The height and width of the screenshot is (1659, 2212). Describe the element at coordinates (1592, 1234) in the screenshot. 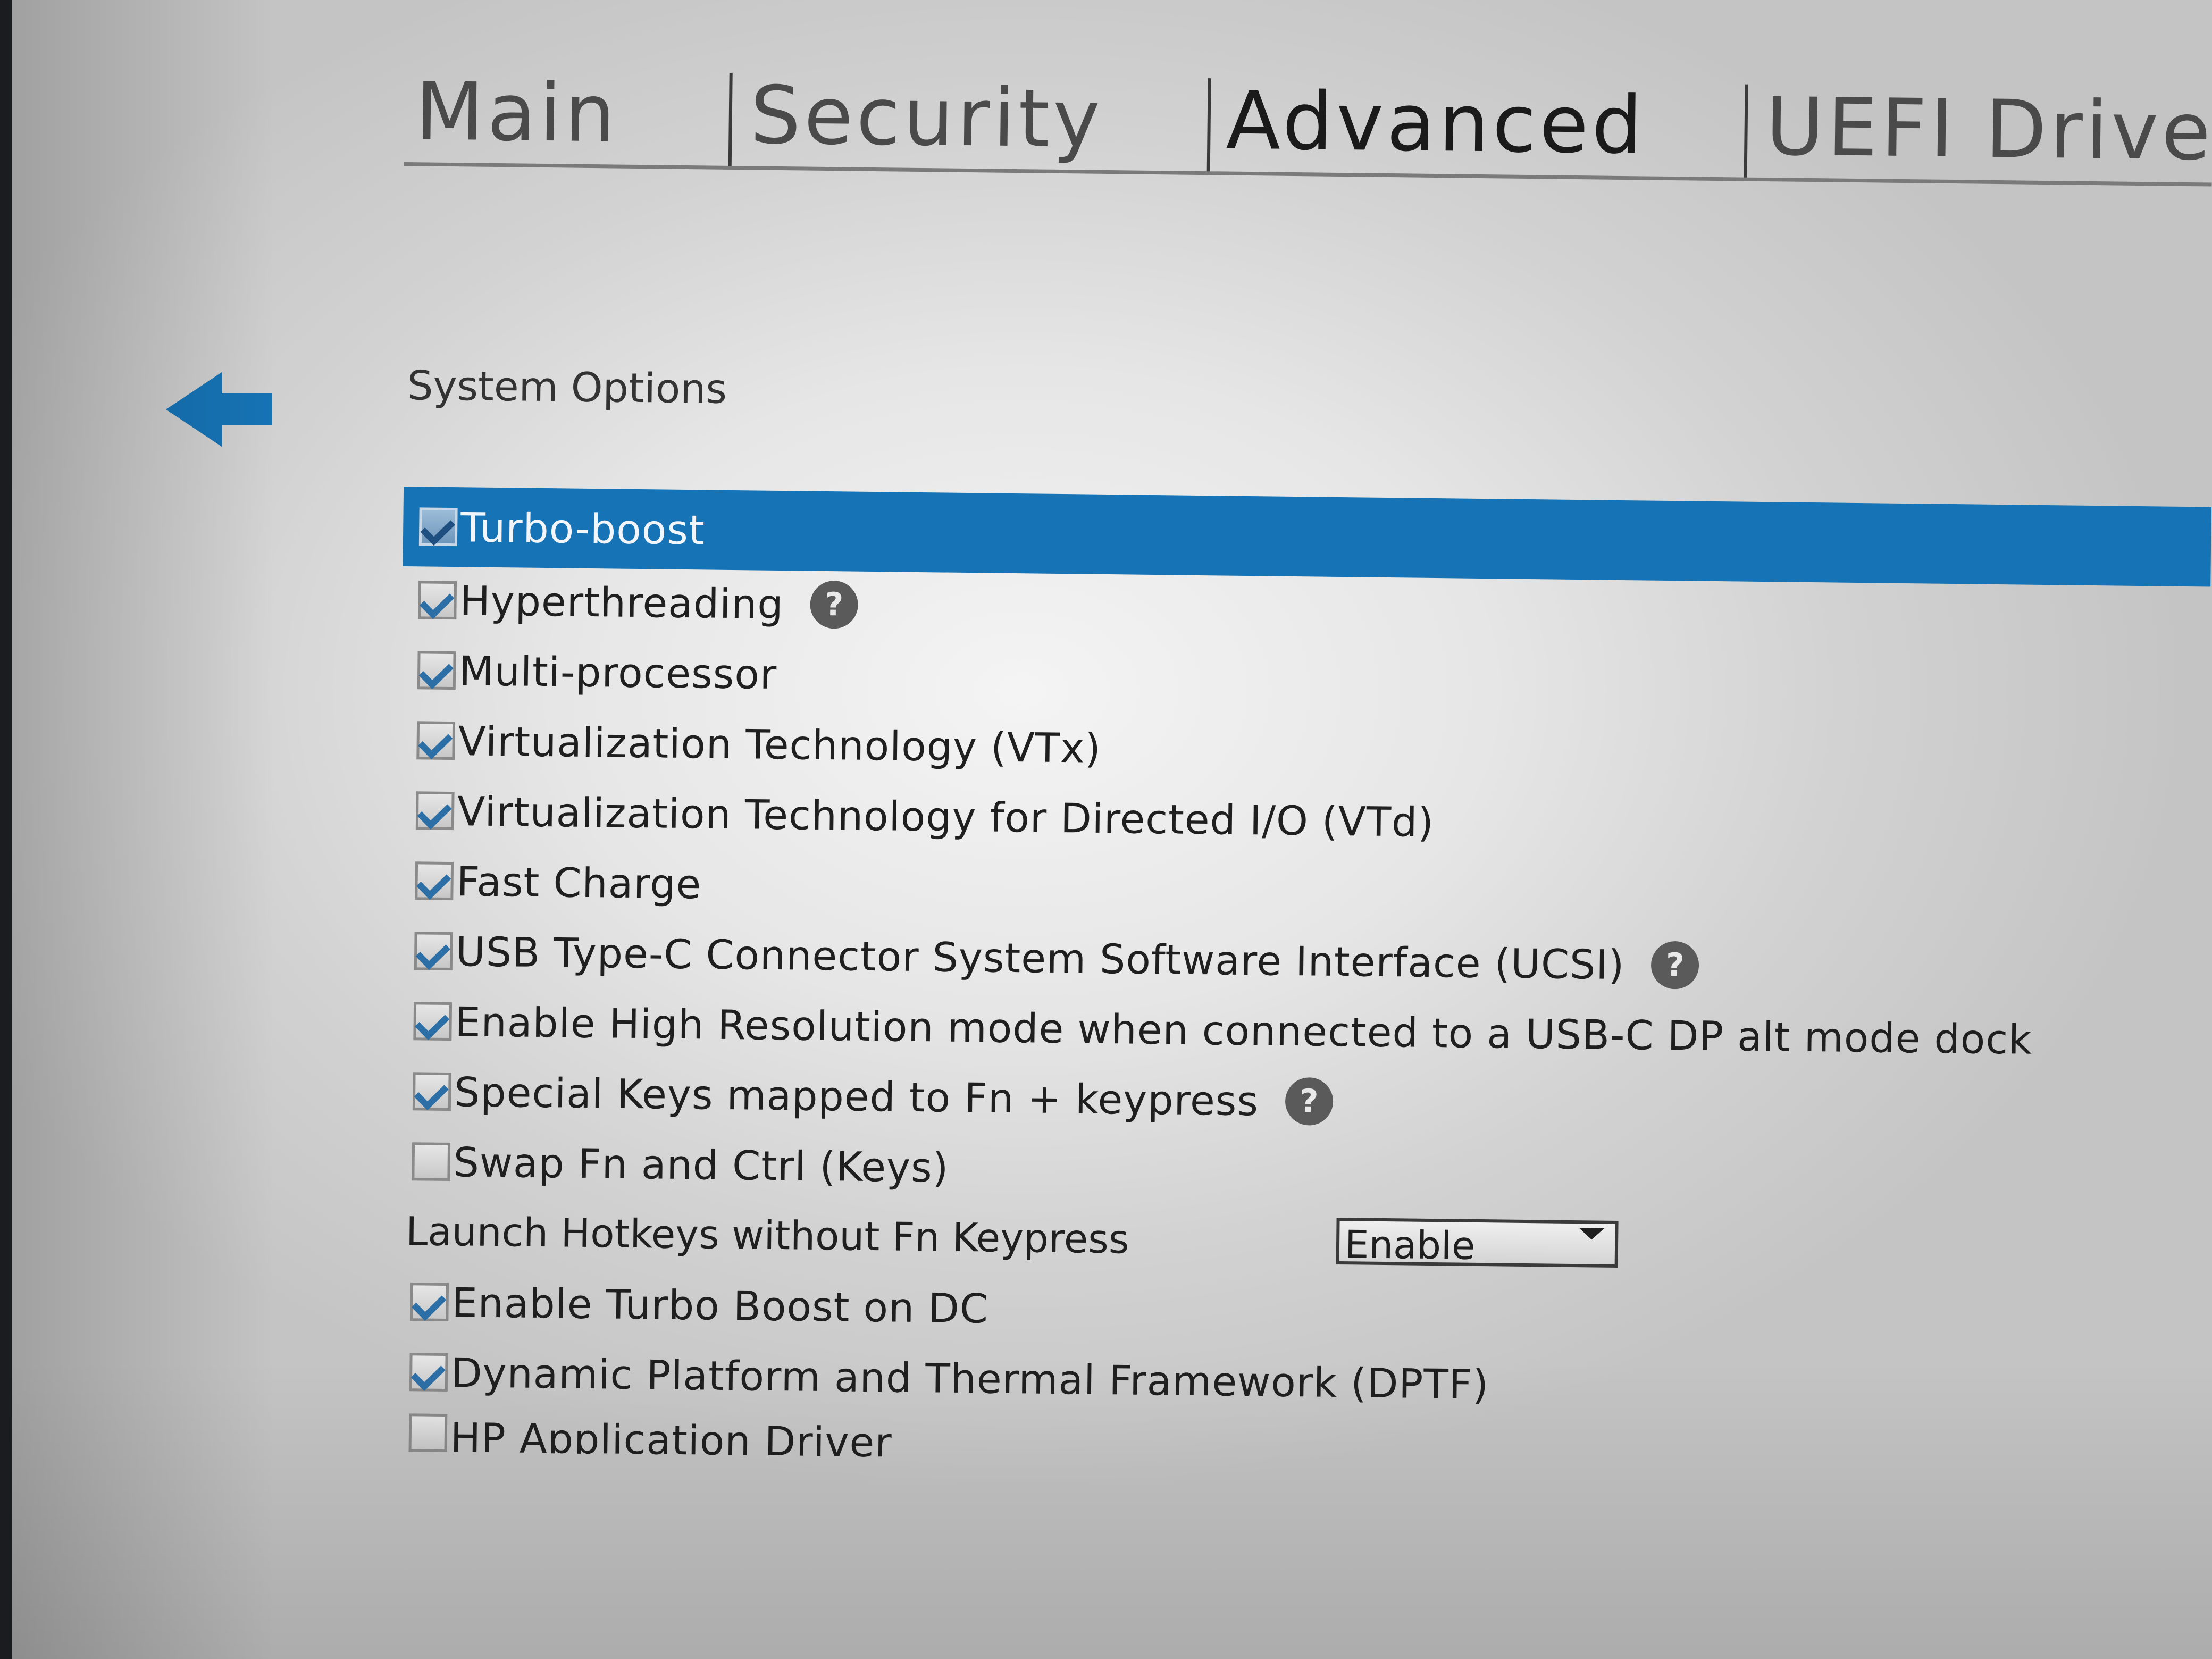

I see `chevron-down-icon` at that location.